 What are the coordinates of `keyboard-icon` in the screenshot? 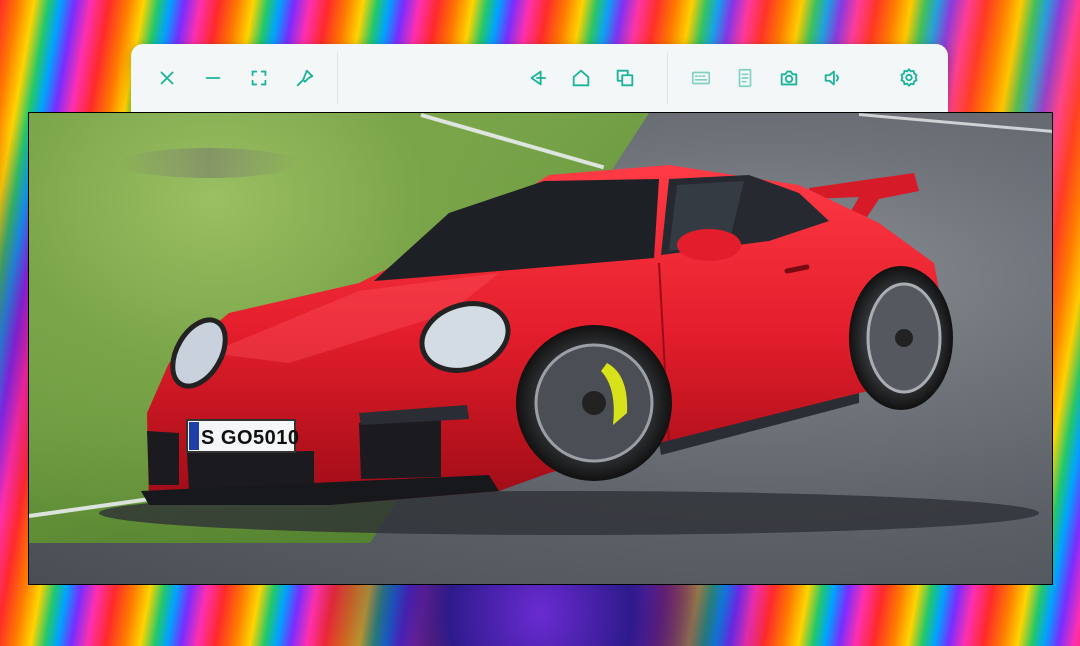 It's located at (701, 78).